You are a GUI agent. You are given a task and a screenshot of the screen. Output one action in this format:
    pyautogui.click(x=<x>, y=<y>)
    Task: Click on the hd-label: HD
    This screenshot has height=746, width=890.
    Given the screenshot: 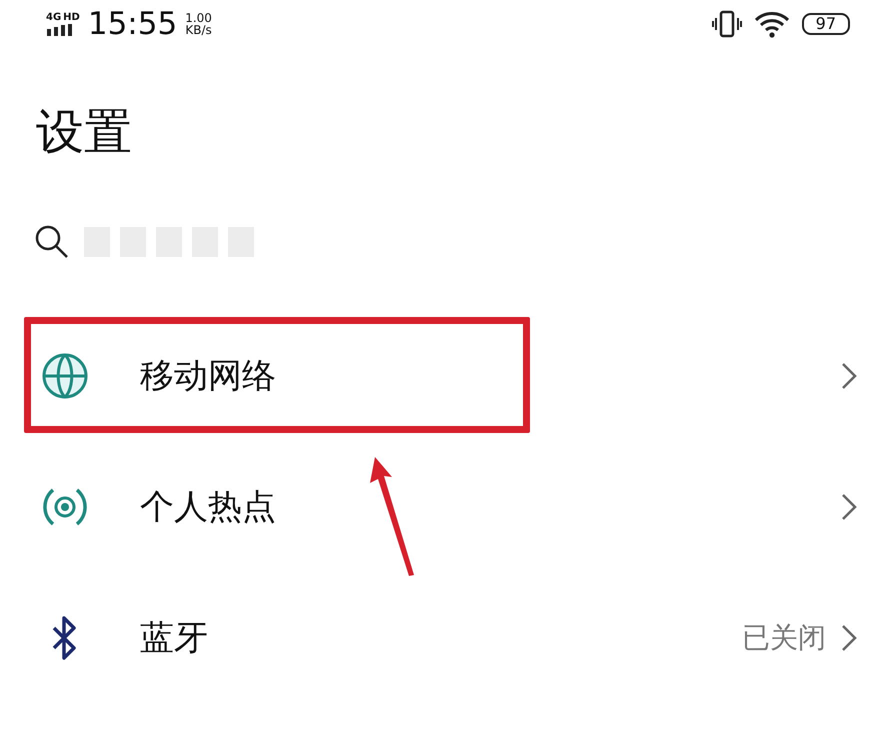 What is the action you would take?
    pyautogui.click(x=71, y=17)
    